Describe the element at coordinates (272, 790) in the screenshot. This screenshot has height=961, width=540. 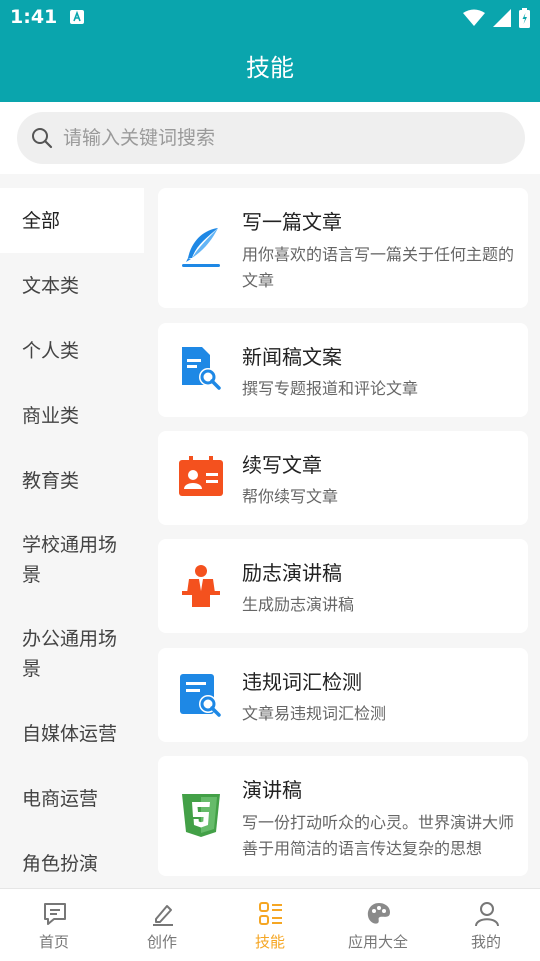
I see `skill-title: 演讲稿` at that location.